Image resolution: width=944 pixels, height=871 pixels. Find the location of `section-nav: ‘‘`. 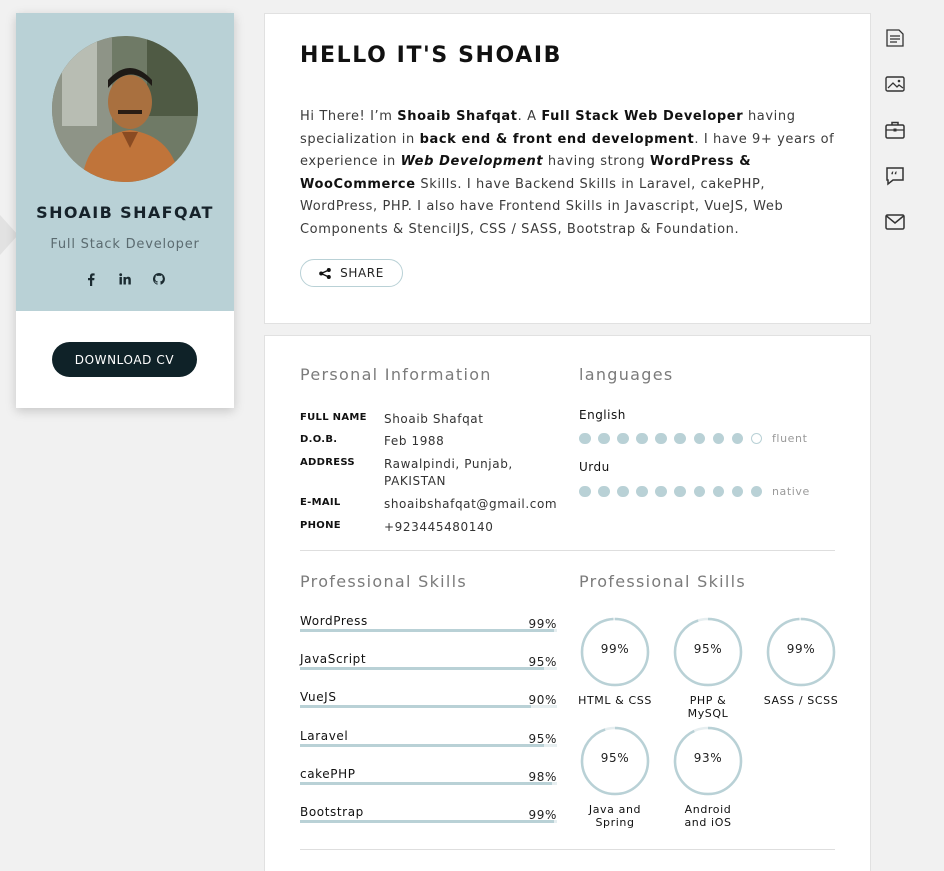

section-nav: ‘‘ is located at coordinates (895, 142).